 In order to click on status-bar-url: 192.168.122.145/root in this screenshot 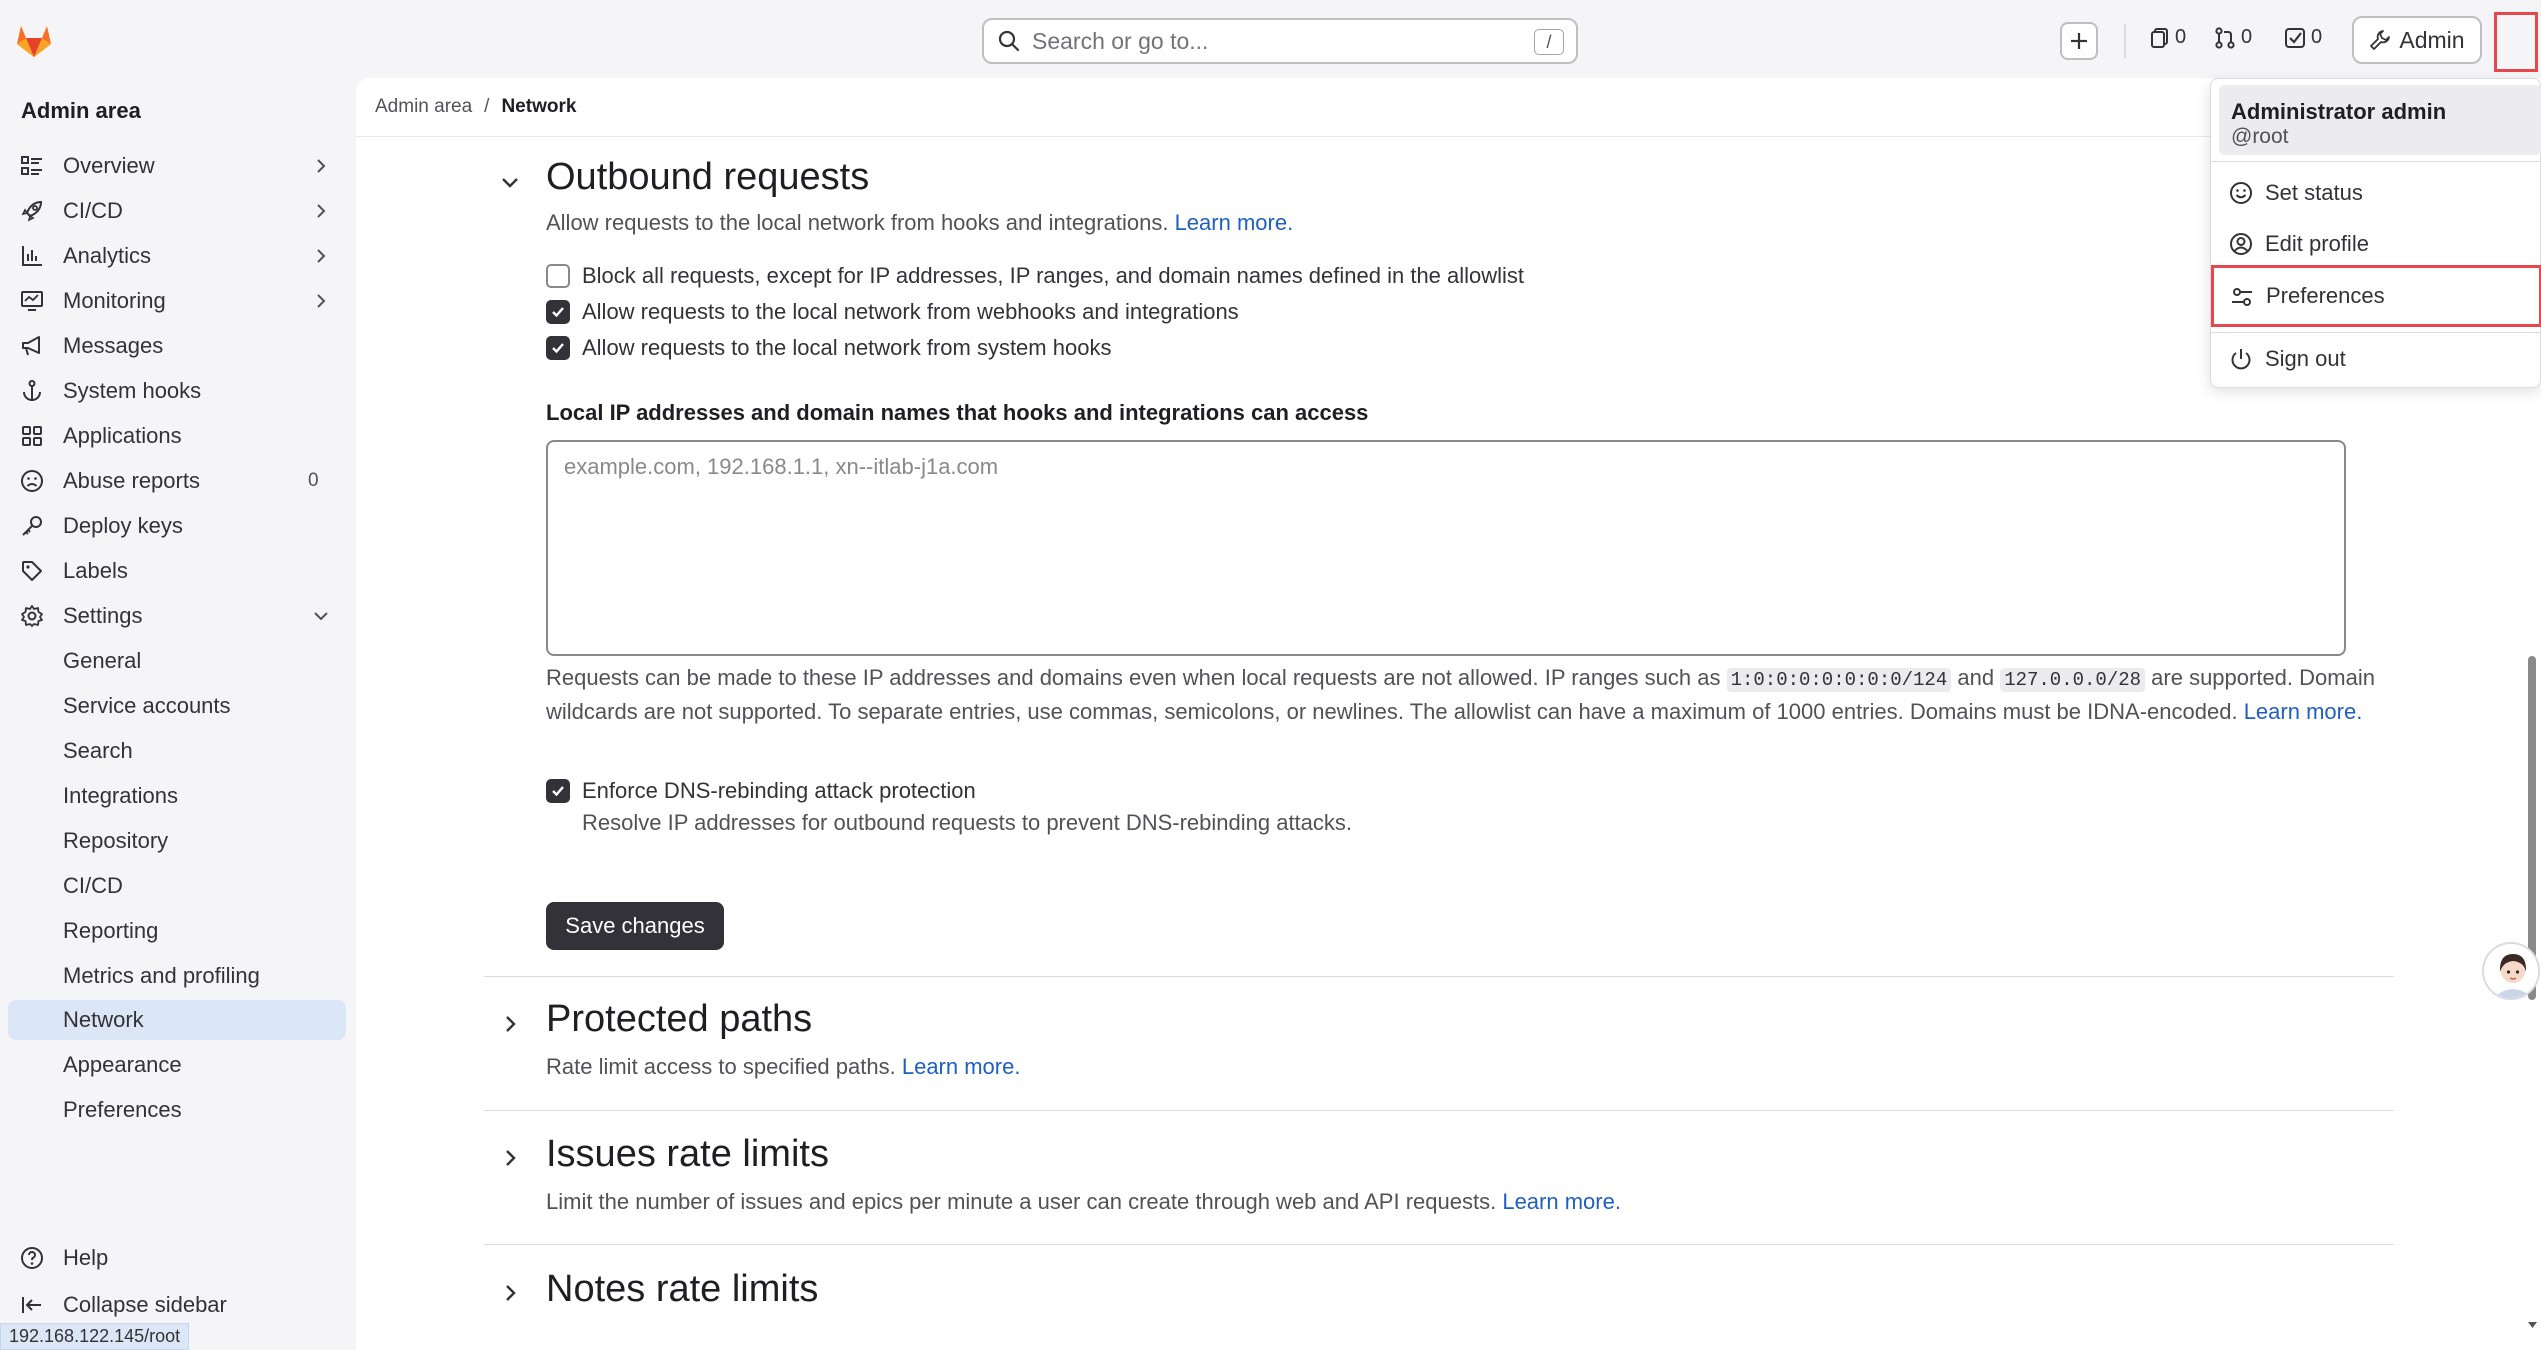, I will do `click(95, 1336)`.